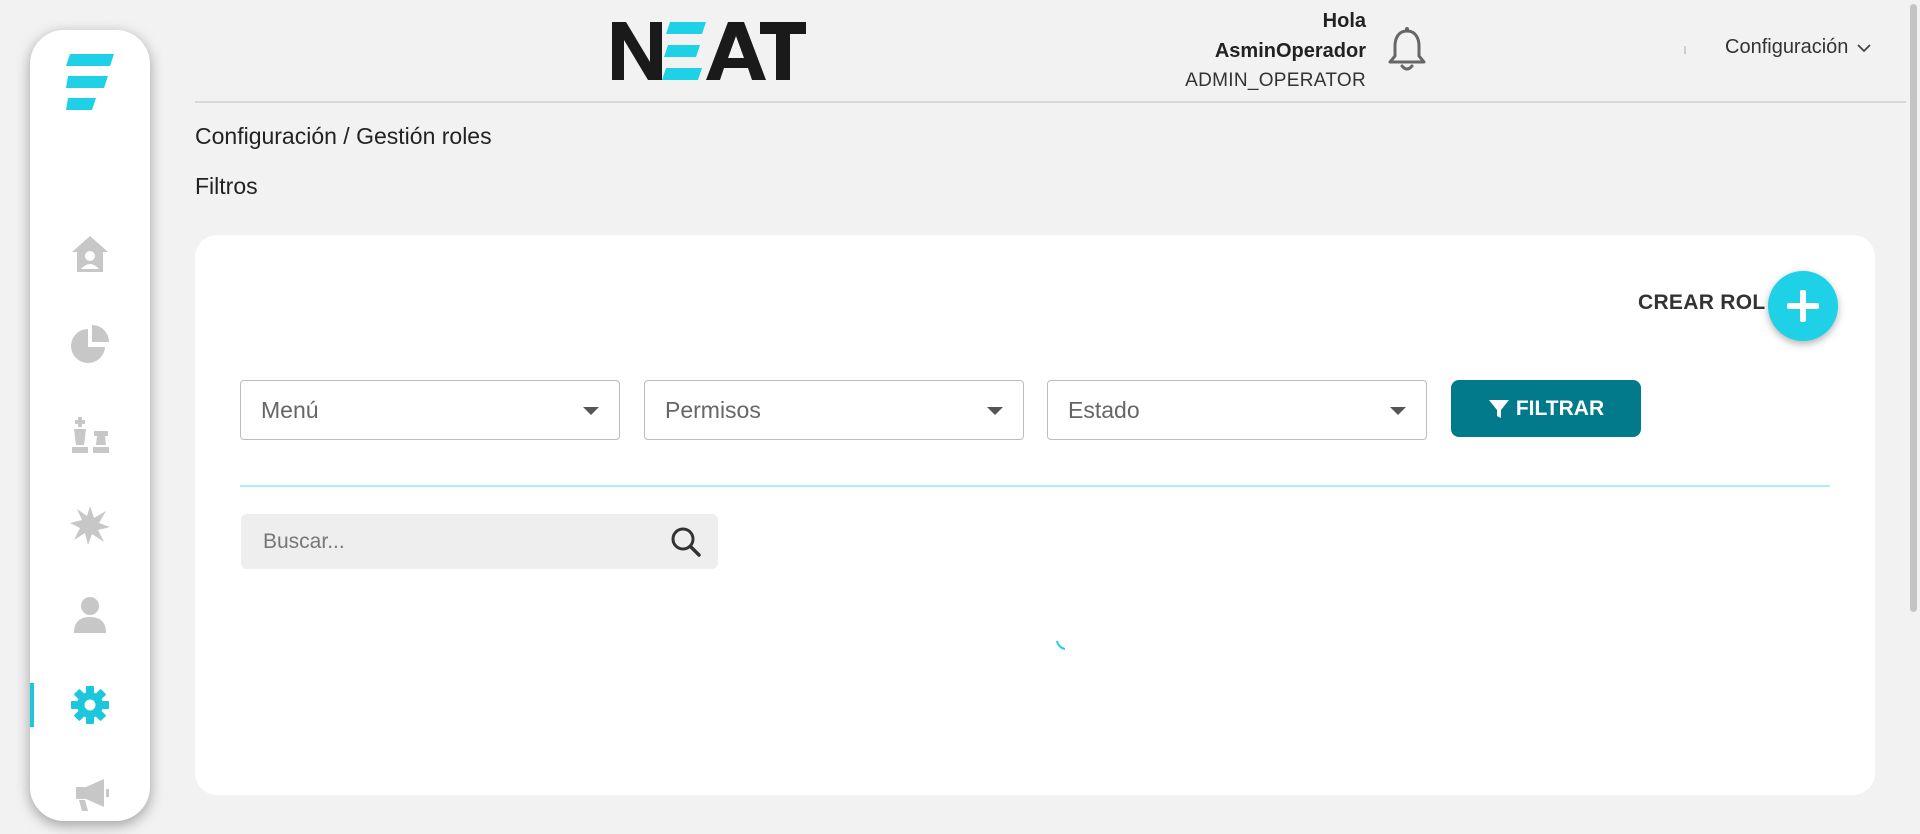 This screenshot has width=1920, height=834. I want to click on plus-icon, so click(1803, 306).